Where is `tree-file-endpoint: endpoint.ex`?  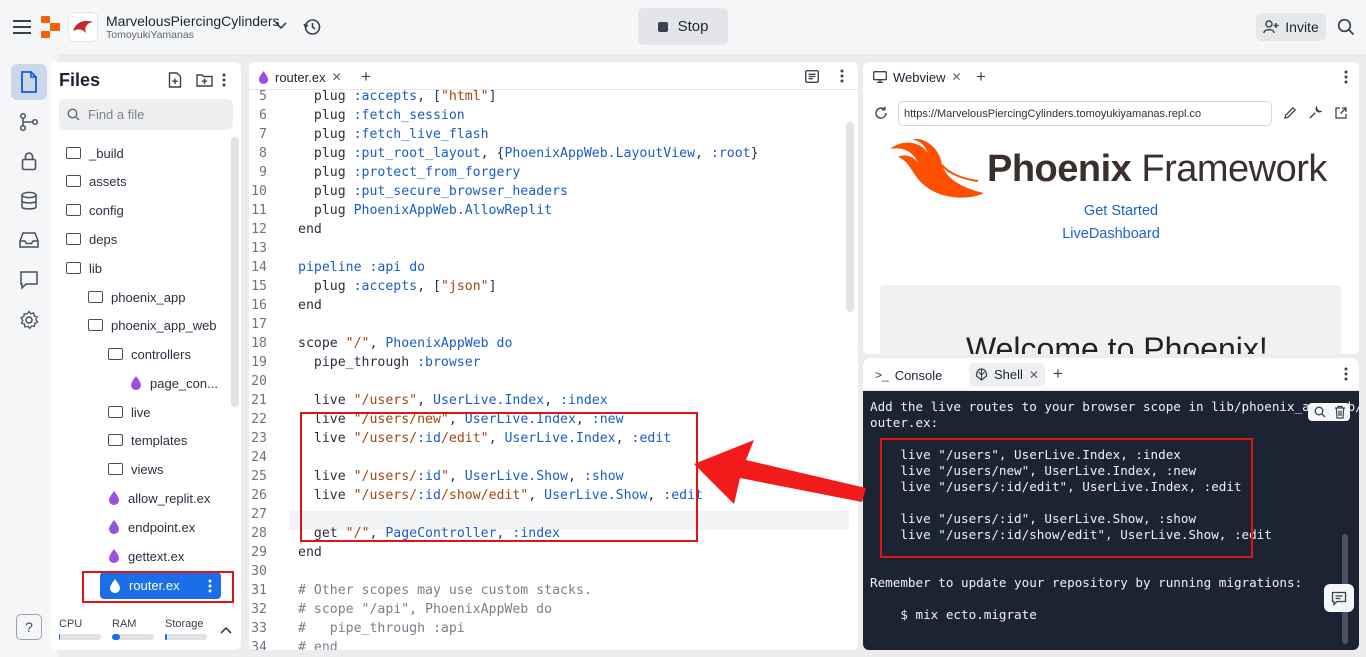 tree-file-endpoint: endpoint.ex is located at coordinates (151, 527).